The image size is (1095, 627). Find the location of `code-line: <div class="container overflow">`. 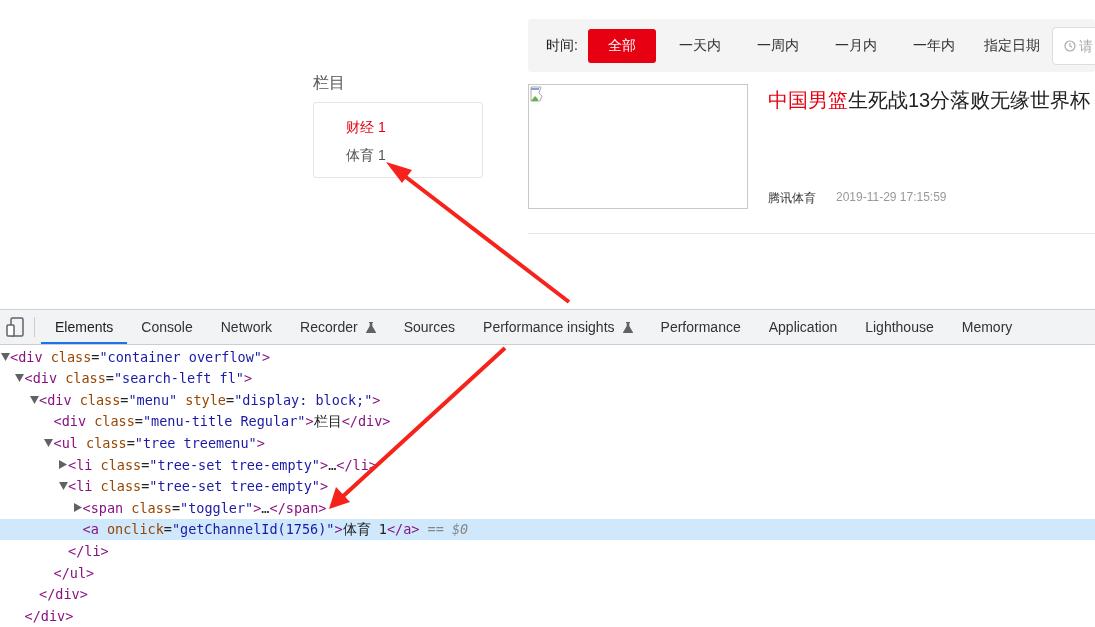

code-line: <div class="container overflow"> is located at coordinates (140, 356).